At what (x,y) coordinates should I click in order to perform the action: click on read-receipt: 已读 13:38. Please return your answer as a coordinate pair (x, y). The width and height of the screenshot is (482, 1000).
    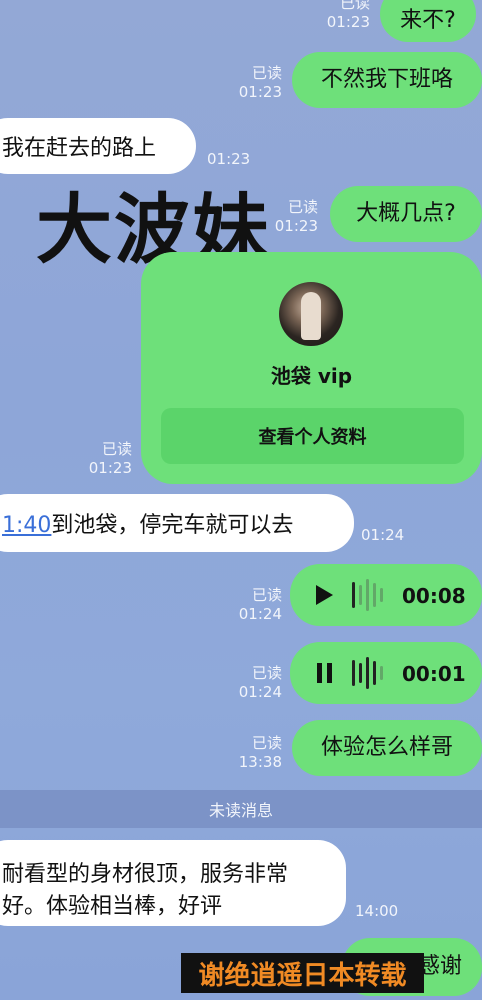
    Looking at the image, I should click on (260, 752).